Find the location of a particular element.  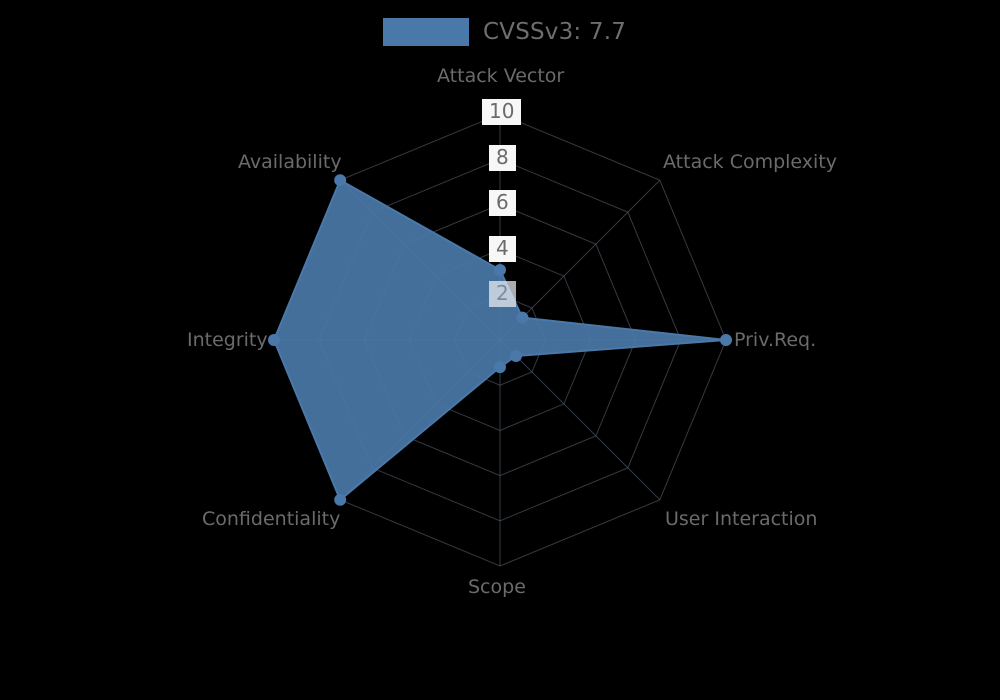

data-point-integrity is located at coordinates (274, 340).